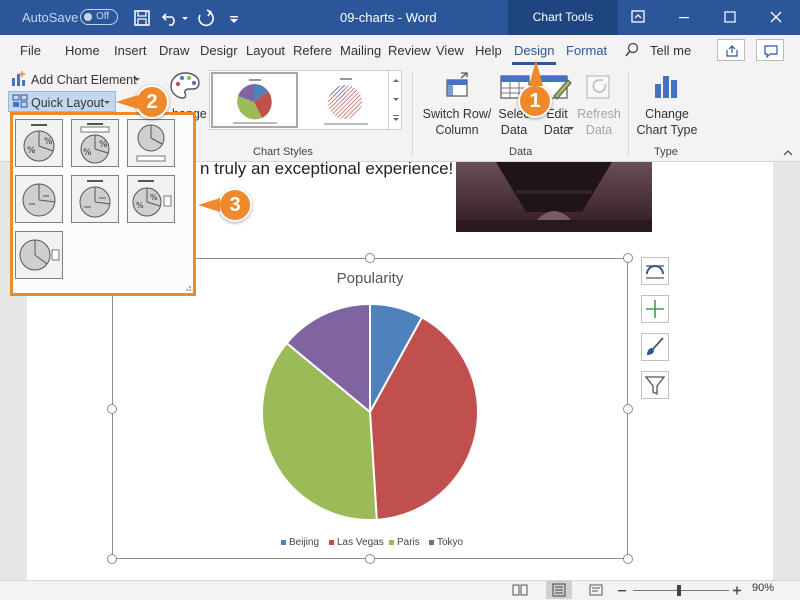 This screenshot has height=600, width=800. What do you see at coordinates (628, 258) in the screenshot?
I see `resize-handle-top-right` at bounding box center [628, 258].